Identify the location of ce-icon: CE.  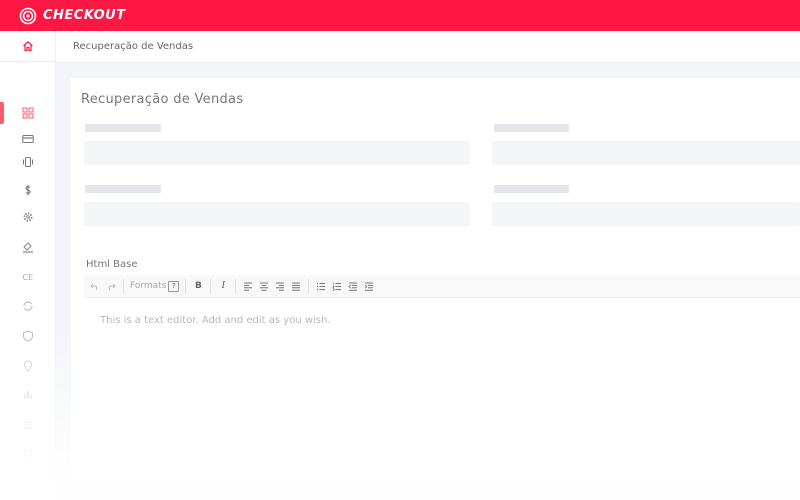
(27, 277).